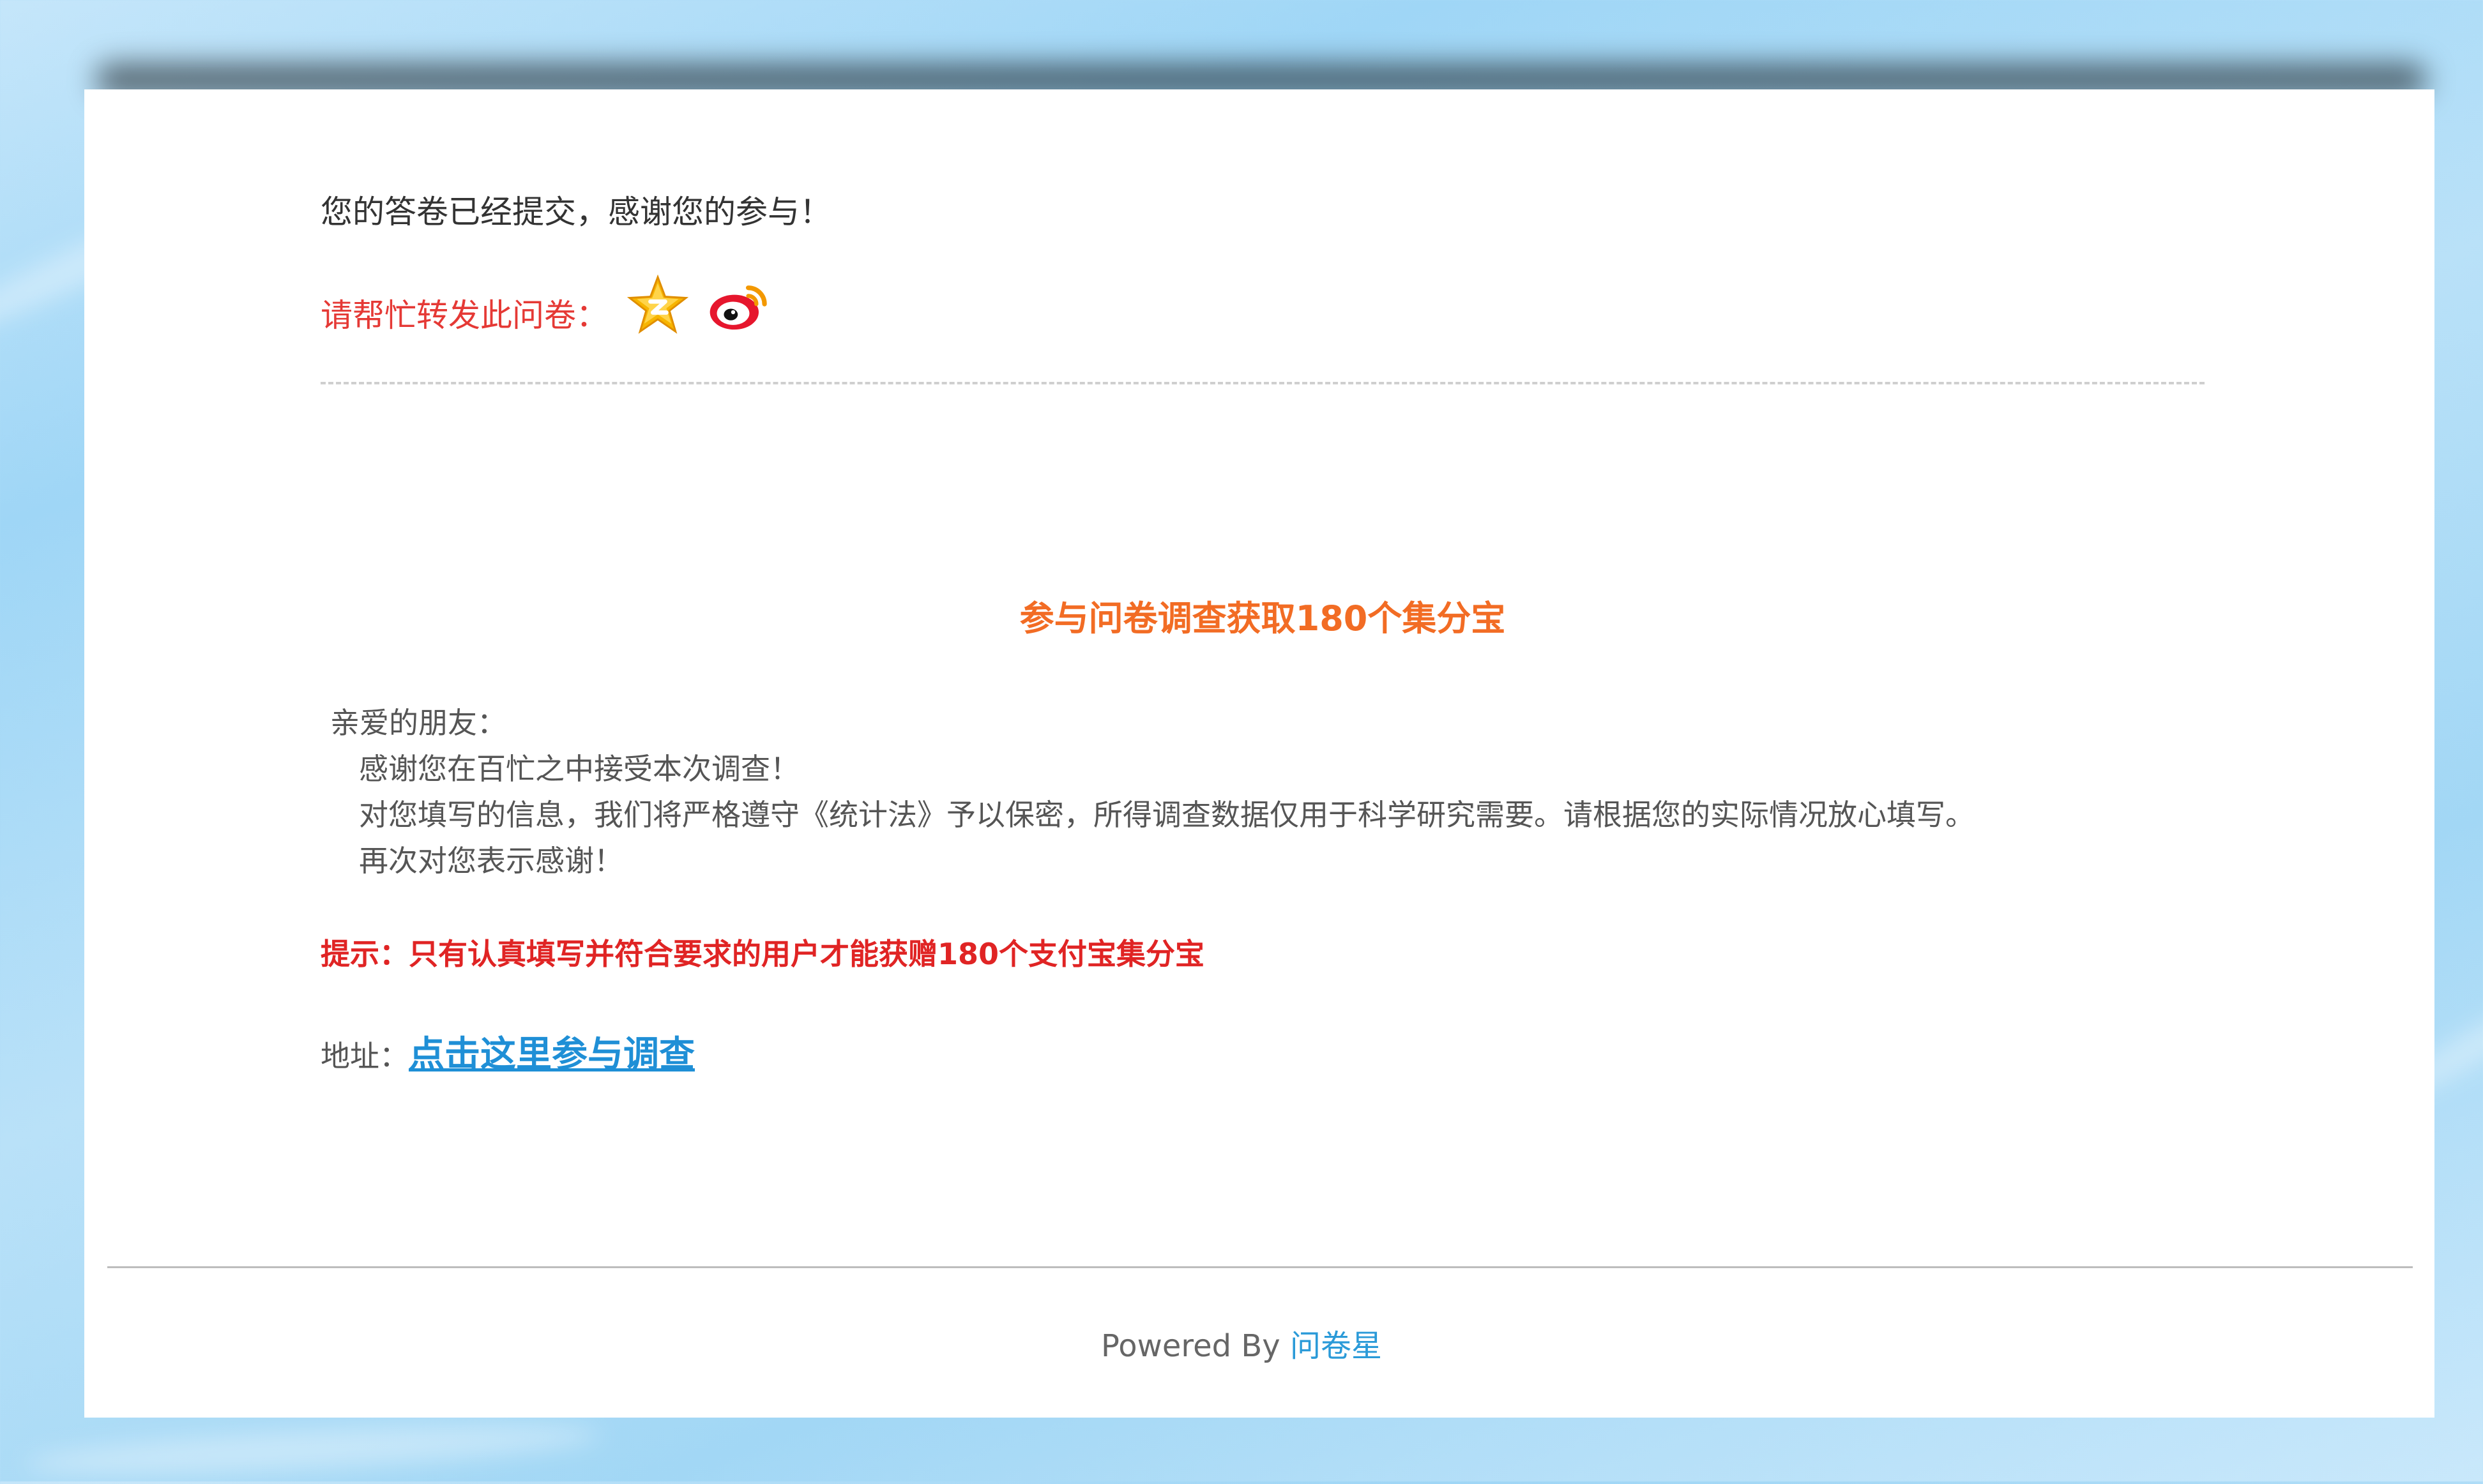 The height and width of the screenshot is (1484, 2483). What do you see at coordinates (740, 305) in the screenshot?
I see `weibo-icon` at bounding box center [740, 305].